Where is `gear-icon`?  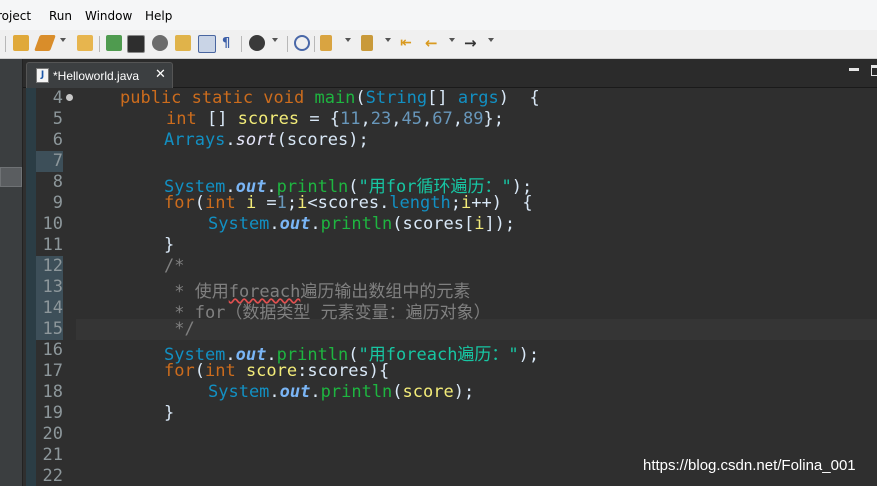 gear-icon is located at coordinates (160, 43).